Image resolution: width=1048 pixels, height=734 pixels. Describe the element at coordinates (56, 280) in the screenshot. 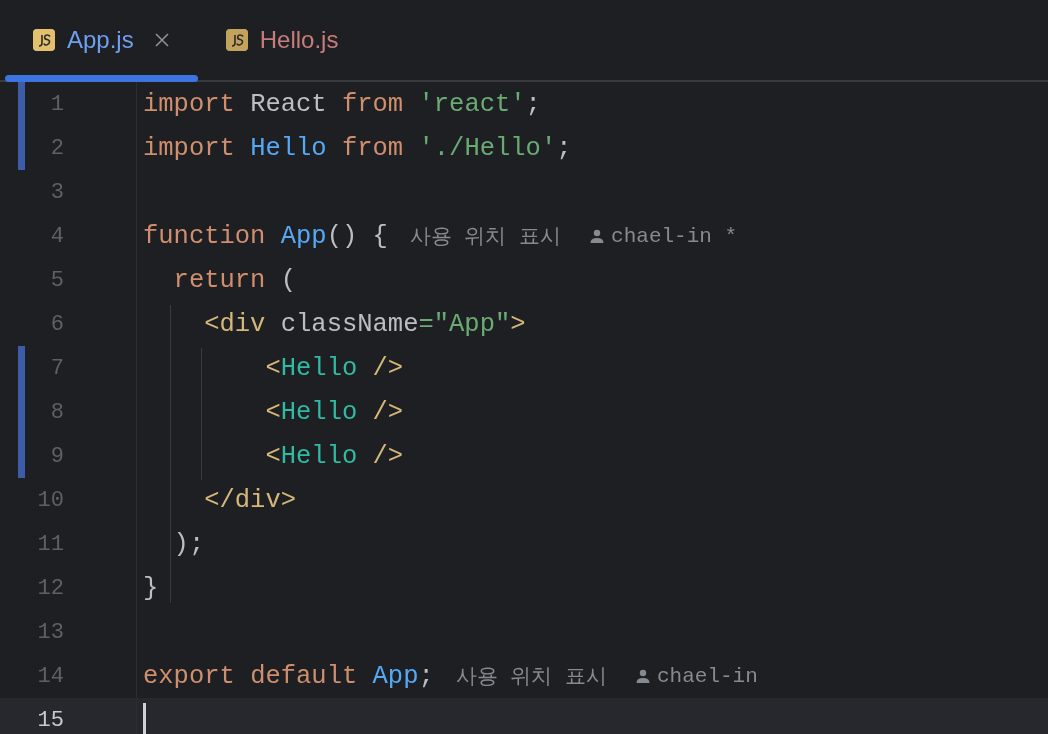

I see `line-number: 5` at that location.